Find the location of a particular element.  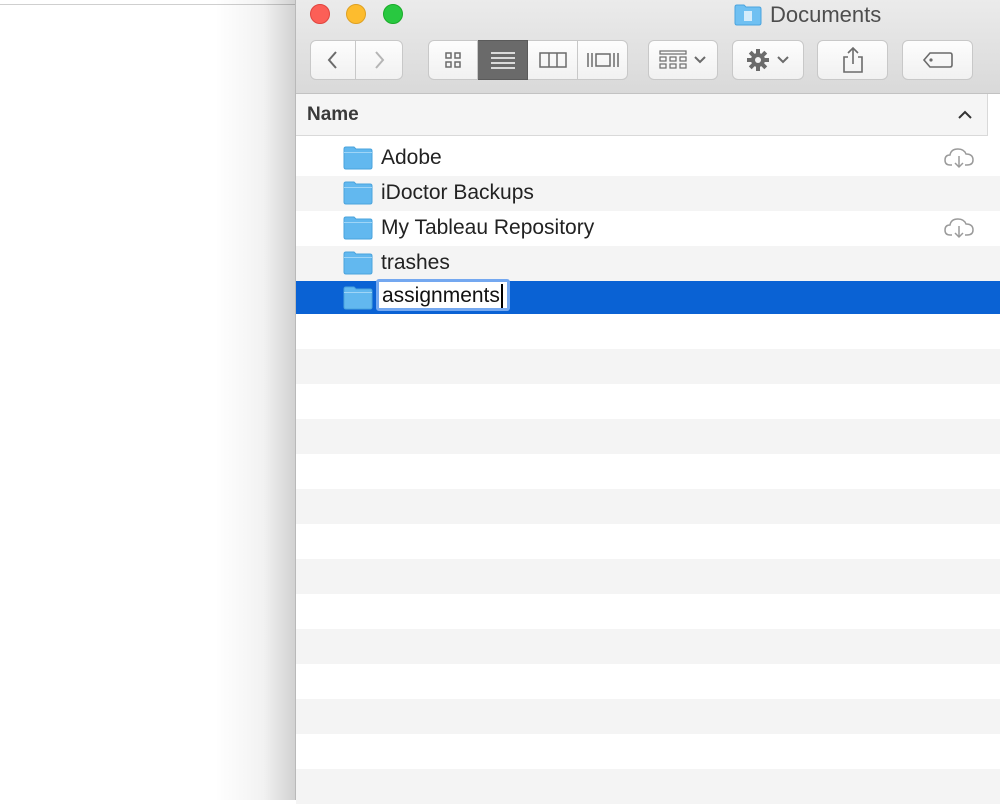

group-by-button is located at coordinates (683, 60).